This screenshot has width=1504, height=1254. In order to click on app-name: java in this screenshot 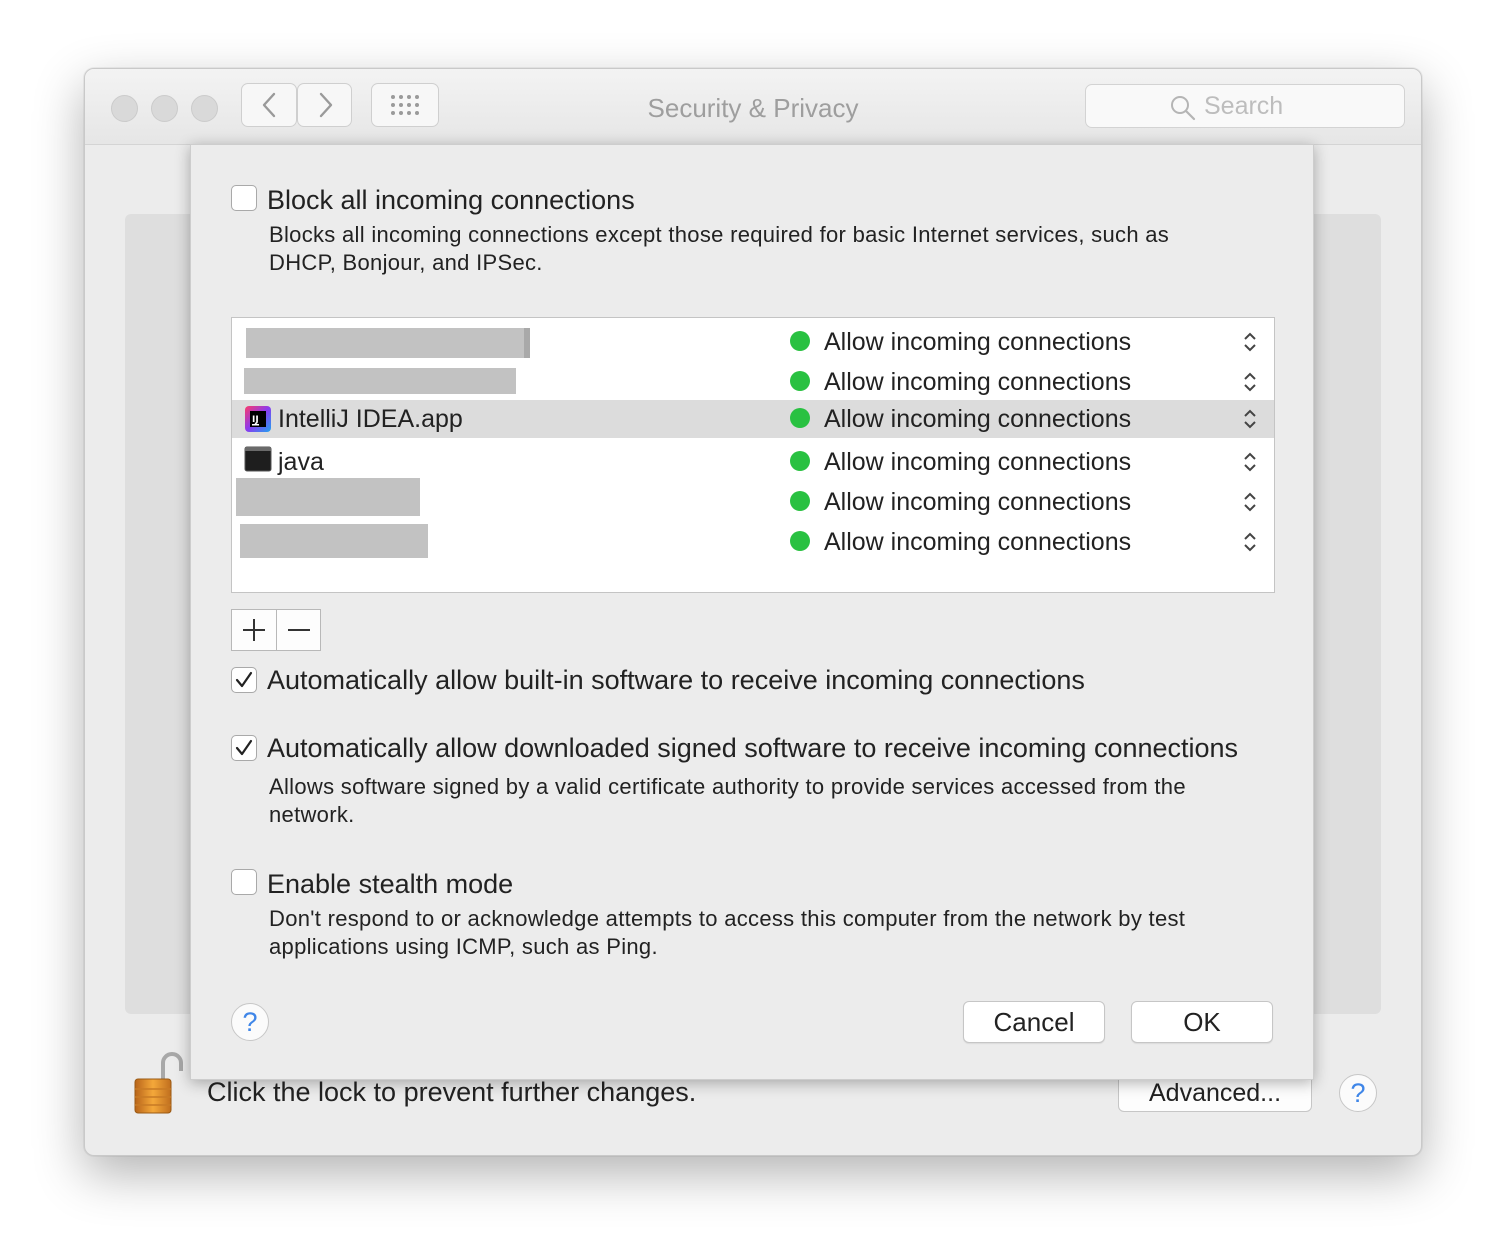, I will do `click(301, 462)`.